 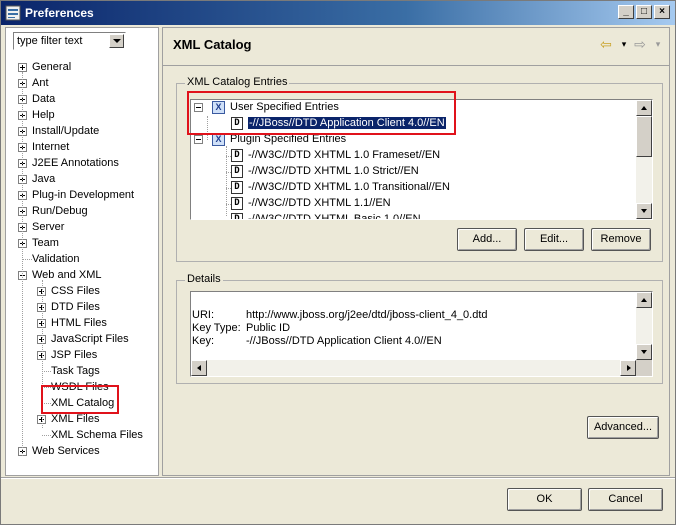 What do you see at coordinates (203, 341) in the screenshot?
I see `details-key: Key:` at bounding box center [203, 341].